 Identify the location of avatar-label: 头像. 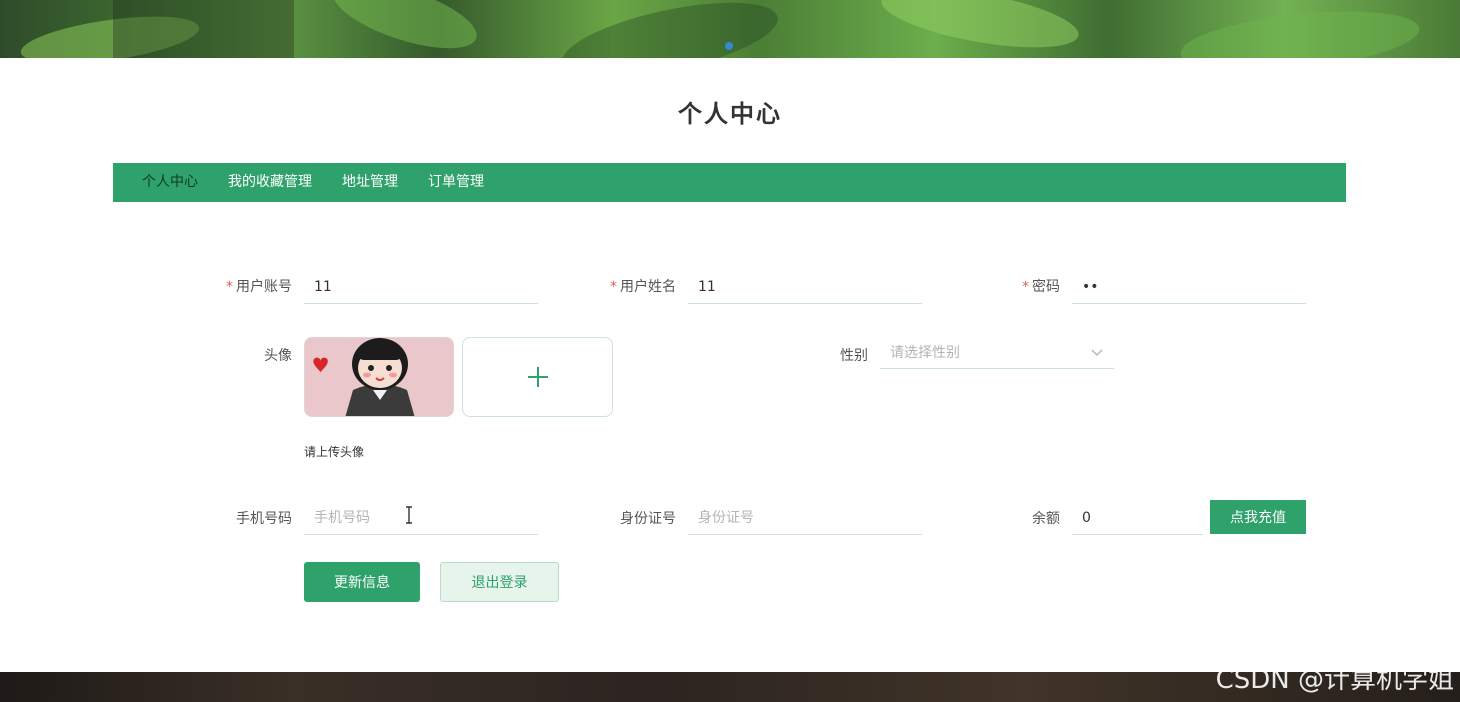
(278, 356).